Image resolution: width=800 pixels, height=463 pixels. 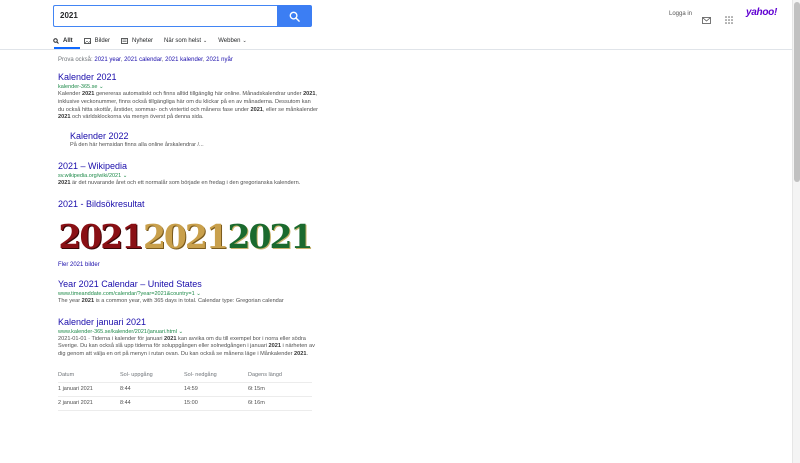 I want to click on table-cell: 2 januari 2021, so click(x=75, y=403).